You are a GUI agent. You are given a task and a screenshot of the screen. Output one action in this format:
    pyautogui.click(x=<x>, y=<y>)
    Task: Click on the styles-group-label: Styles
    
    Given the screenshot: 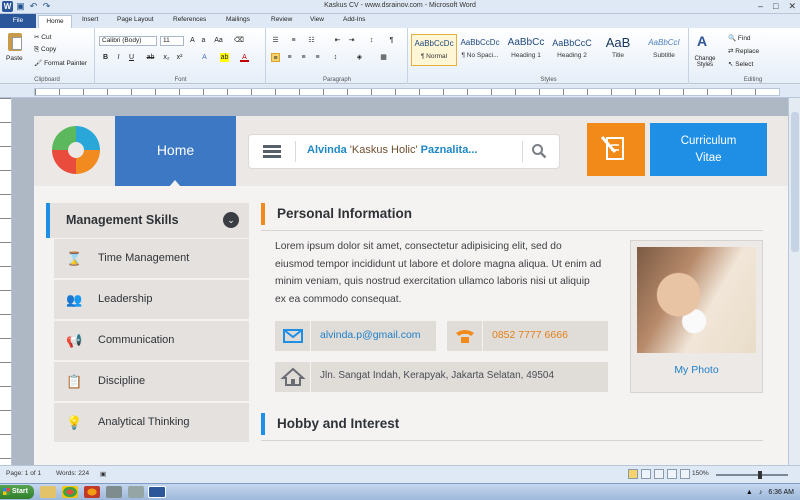 What is the action you would take?
    pyautogui.click(x=548, y=80)
    